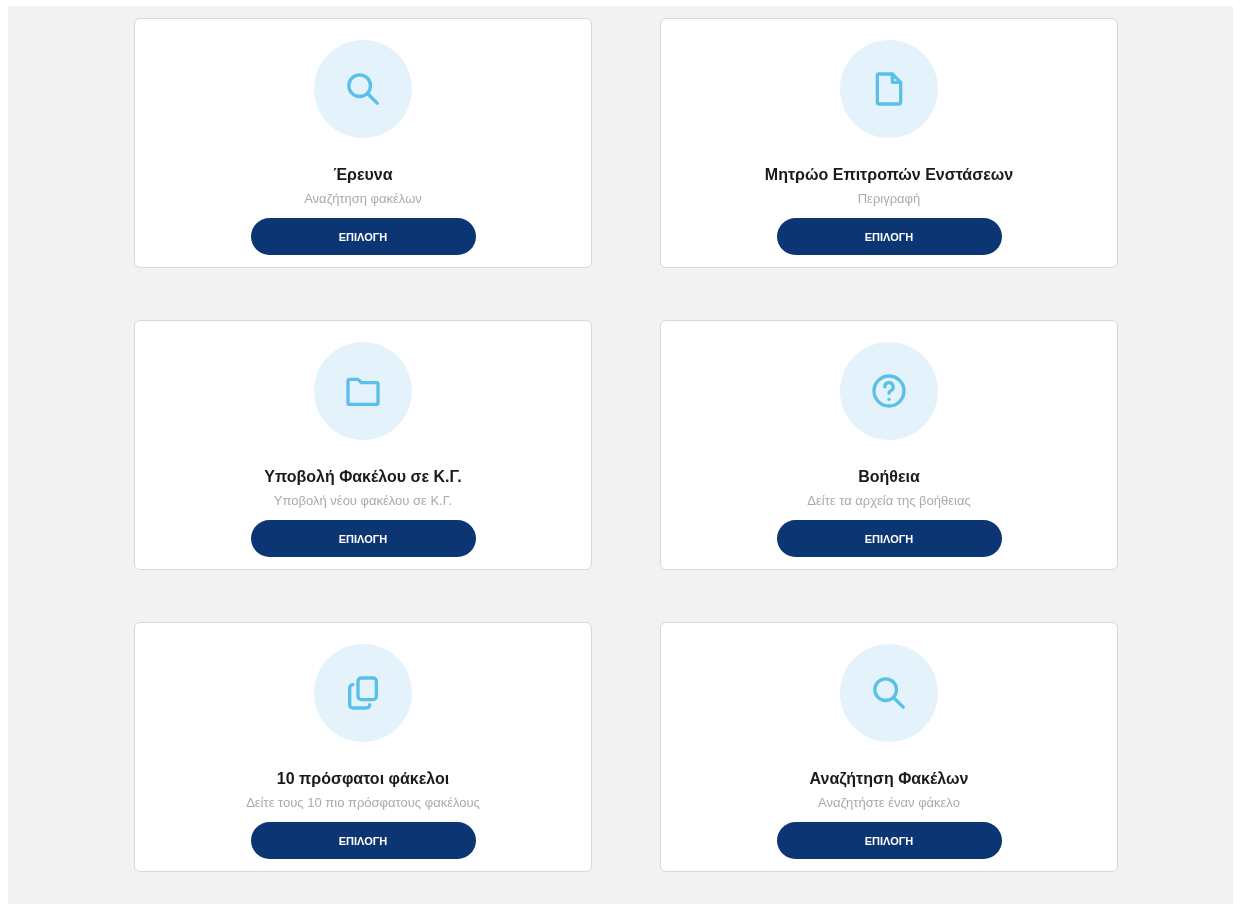 The width and height of the screenshot is (1241, 904). Describe the element at coordinates (889, 802) in the screenshot. I see `card-description: Αναζητήστε έναν φάκελο` at that location.